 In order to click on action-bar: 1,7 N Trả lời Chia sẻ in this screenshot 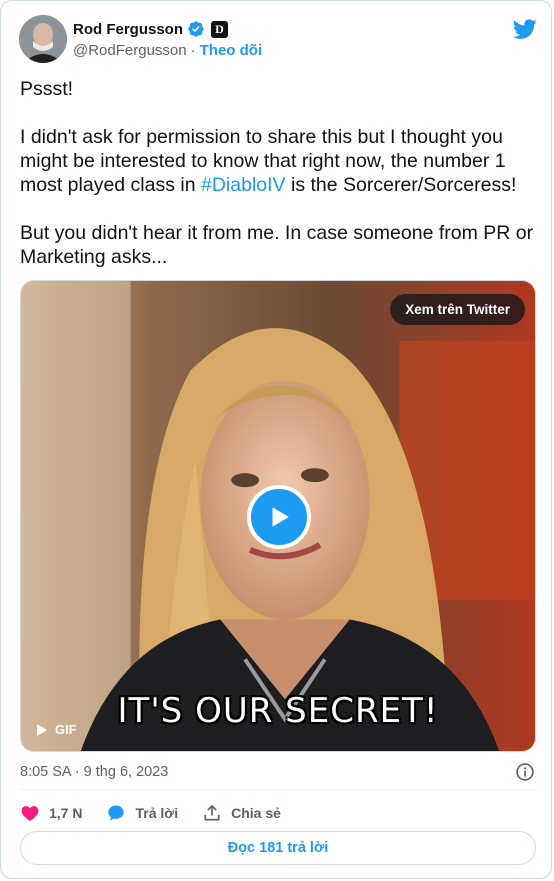, I will do `click(162, 813)`.